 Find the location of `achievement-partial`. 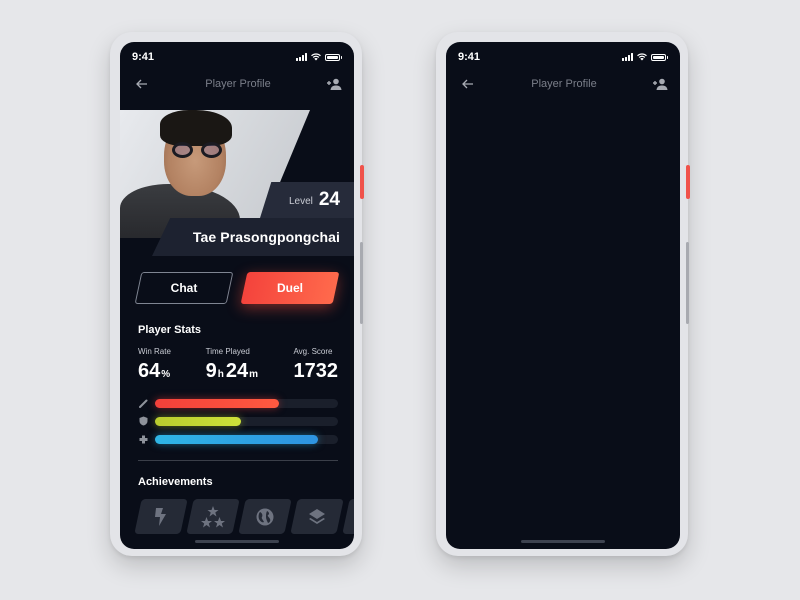

achievement-partial is located at coordinates (348, 516).